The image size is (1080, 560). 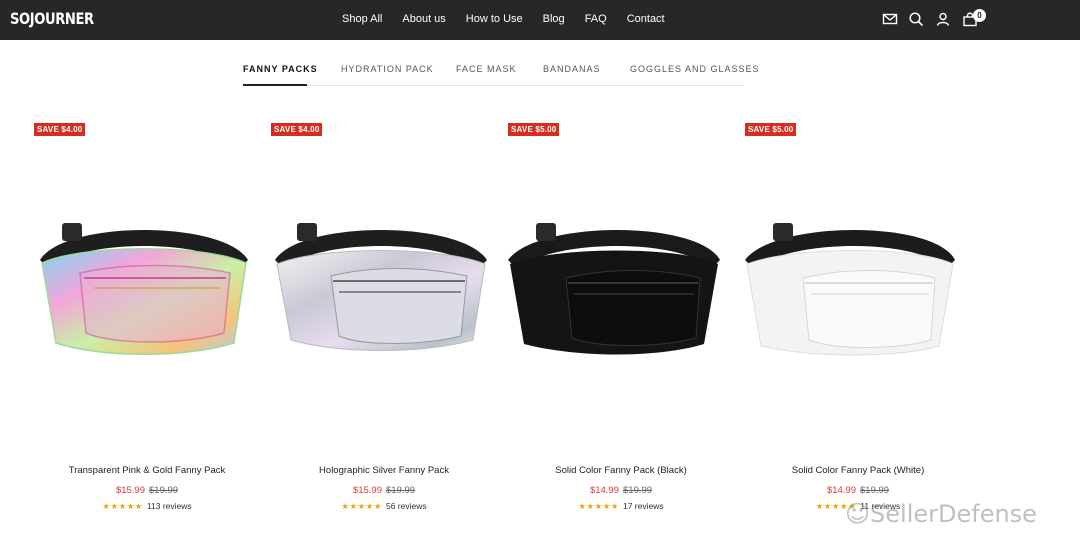 What do you see at coordinates (362, 19) in the screenshot?
I see `nav-shop-all: Shop All` at bounding box center [362, 19].